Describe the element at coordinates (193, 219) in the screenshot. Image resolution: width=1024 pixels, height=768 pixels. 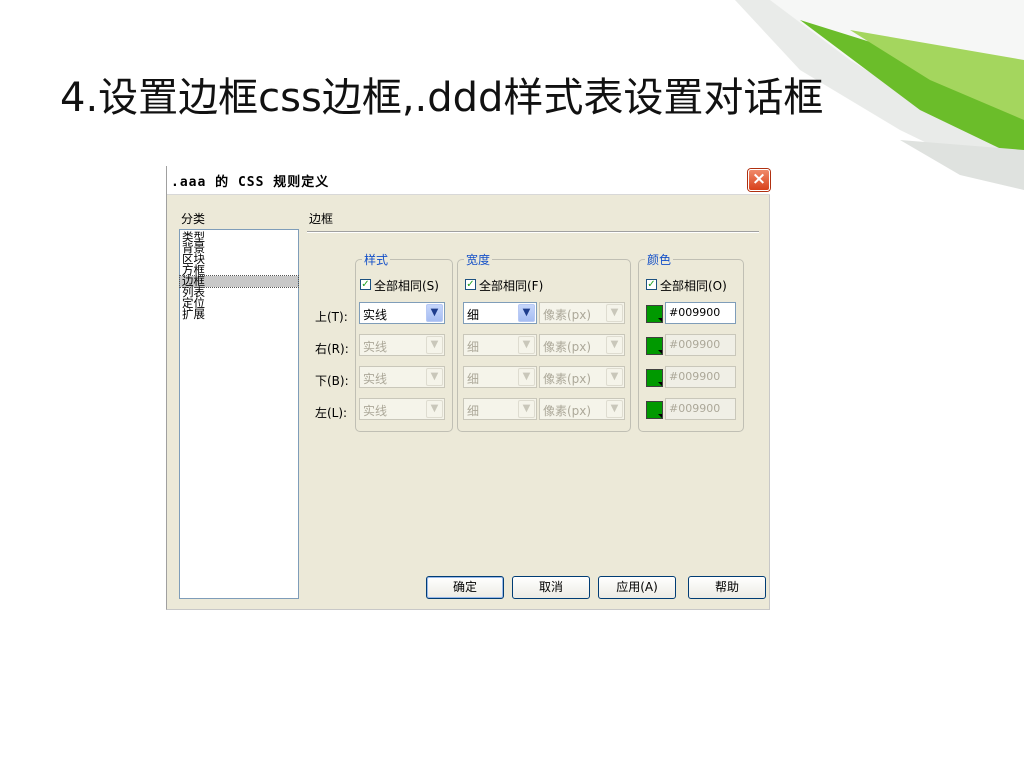
I see `category-header: 分类` at that location.